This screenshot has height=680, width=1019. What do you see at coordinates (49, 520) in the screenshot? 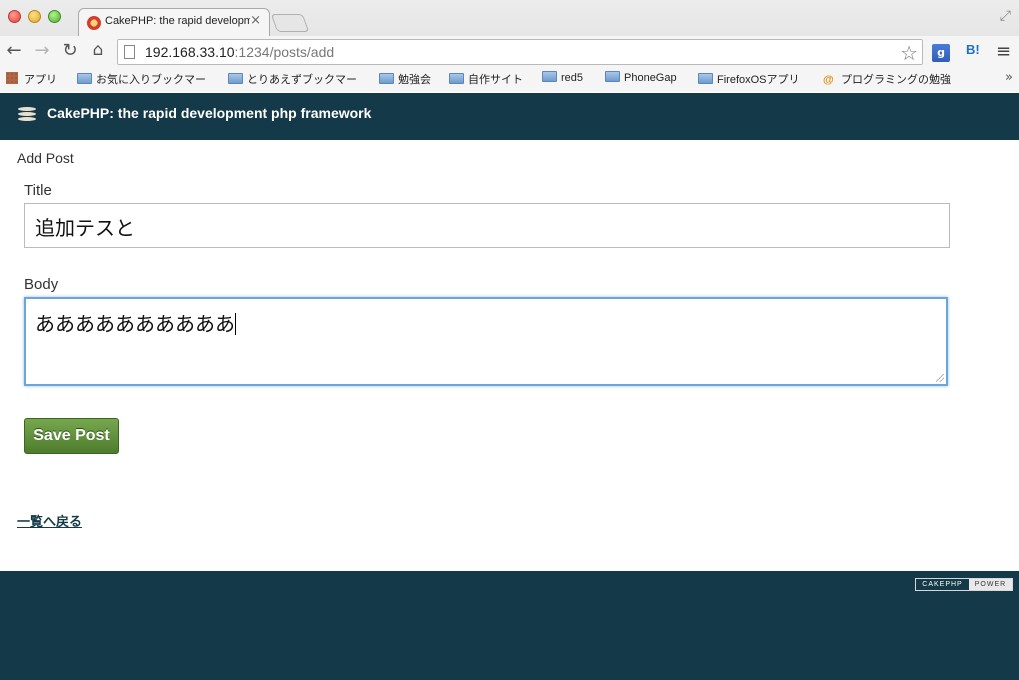
I see `back-to-list-link: 一覧へ戻る` at bounding box center [49, 520].